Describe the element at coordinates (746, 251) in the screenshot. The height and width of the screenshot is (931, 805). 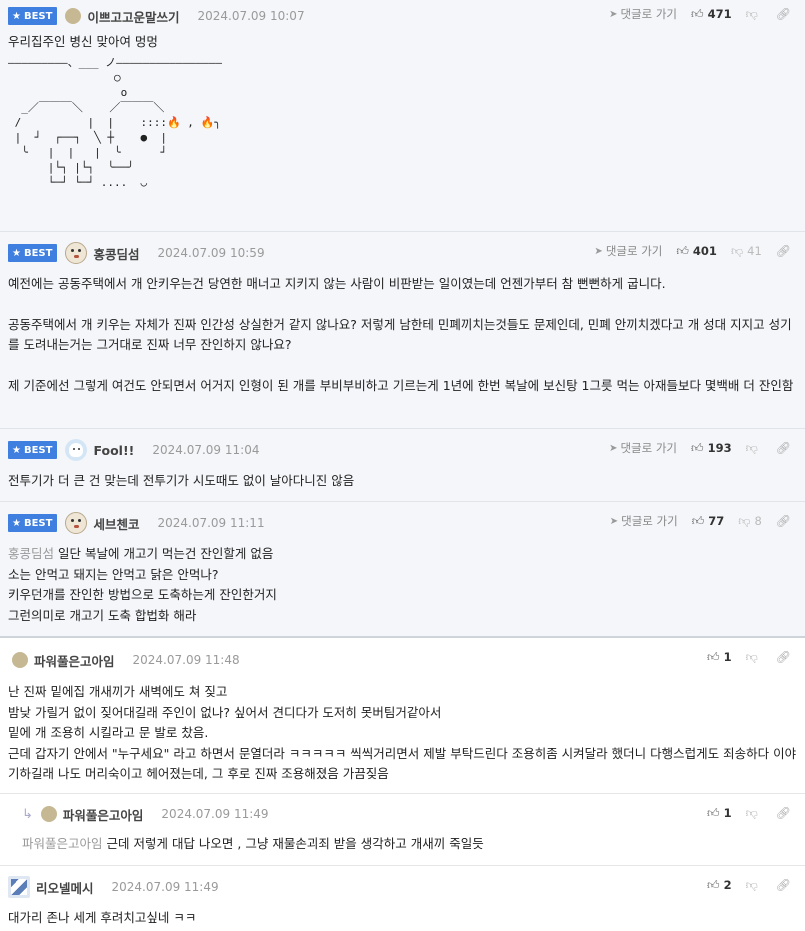
I see `downvote-button: 👎︎ 41` at that location.